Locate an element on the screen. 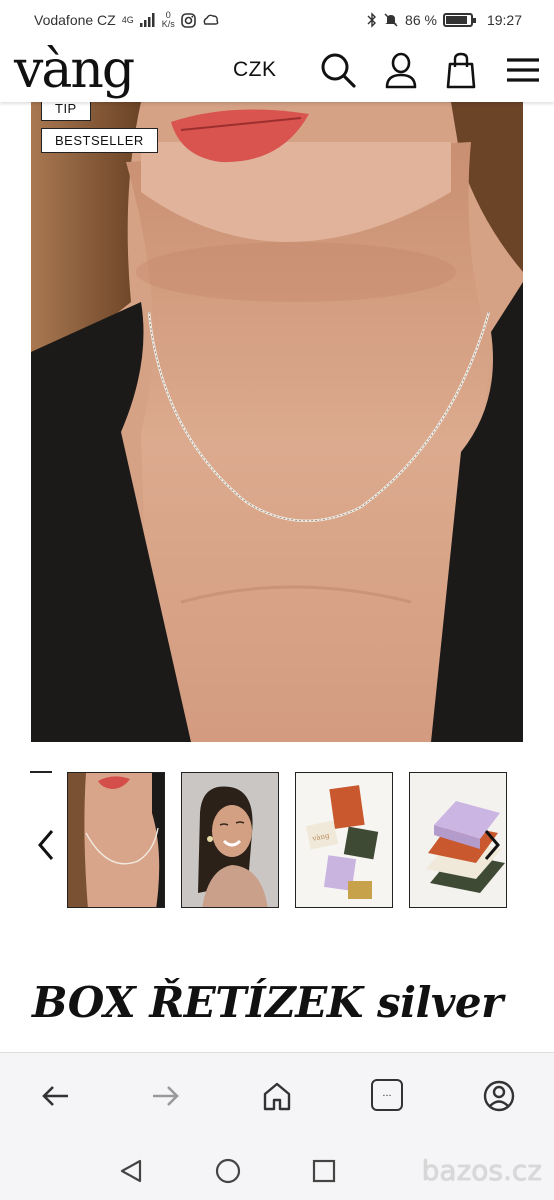 The height and width of the screenshot is (1200, 554). badge-bestseller: BESTSELLER is located at coordinates (99, 140).